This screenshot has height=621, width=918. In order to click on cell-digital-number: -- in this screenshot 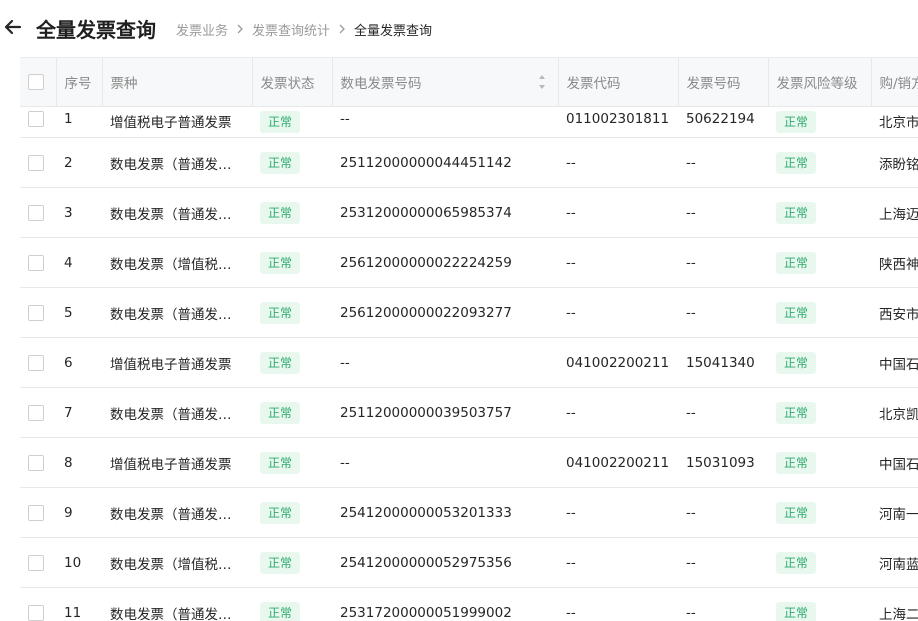, I will do `click(445, 362)`.